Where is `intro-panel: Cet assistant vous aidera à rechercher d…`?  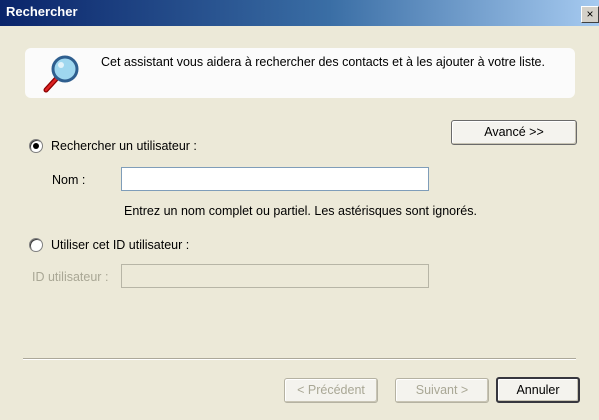 intro-panel: Cet assistant vous aidera à rechercher d… is located at coordinates (300, 73).